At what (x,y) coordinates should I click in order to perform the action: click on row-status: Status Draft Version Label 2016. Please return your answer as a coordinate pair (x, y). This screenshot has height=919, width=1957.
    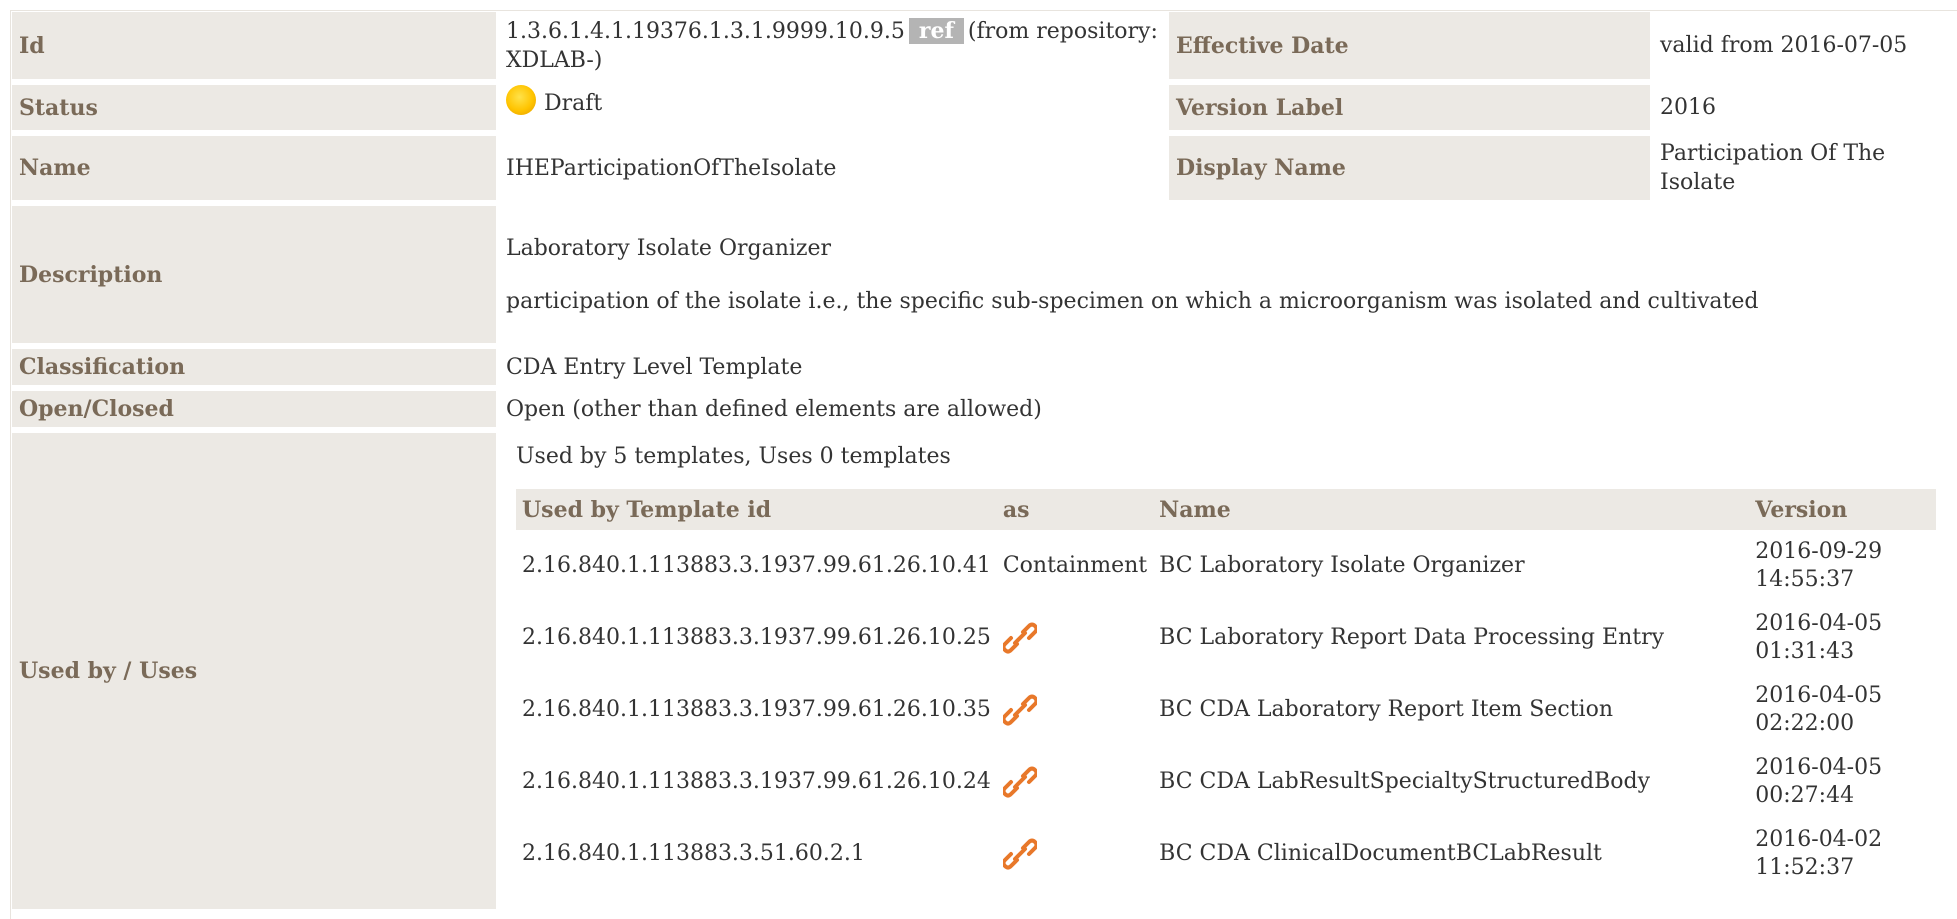
    Looking at the image, I should click on (978, 107).